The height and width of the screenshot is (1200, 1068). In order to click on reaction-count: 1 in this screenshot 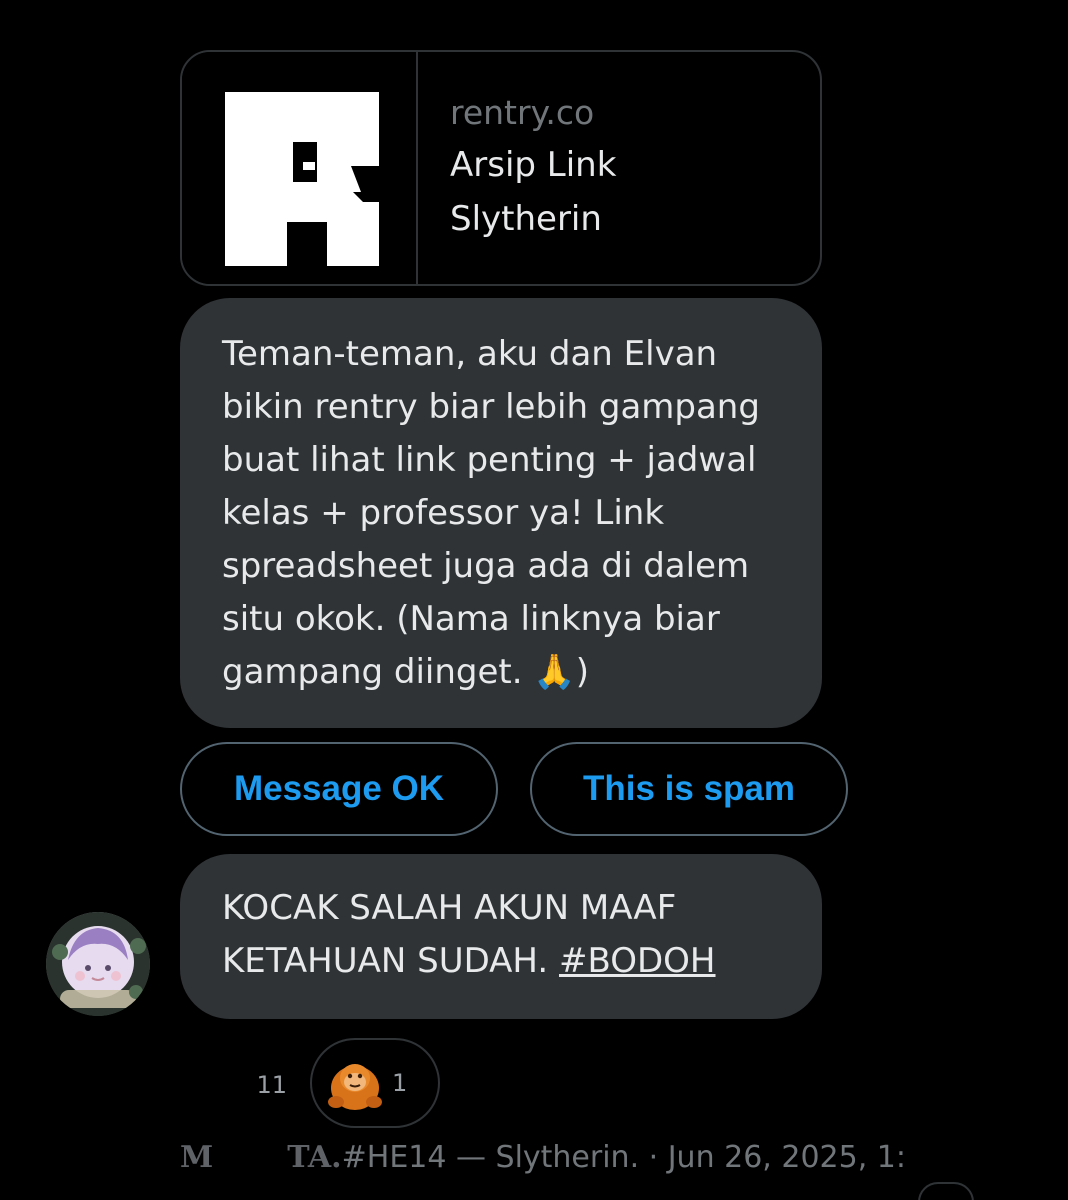, I will do `click(400, 1083)`.